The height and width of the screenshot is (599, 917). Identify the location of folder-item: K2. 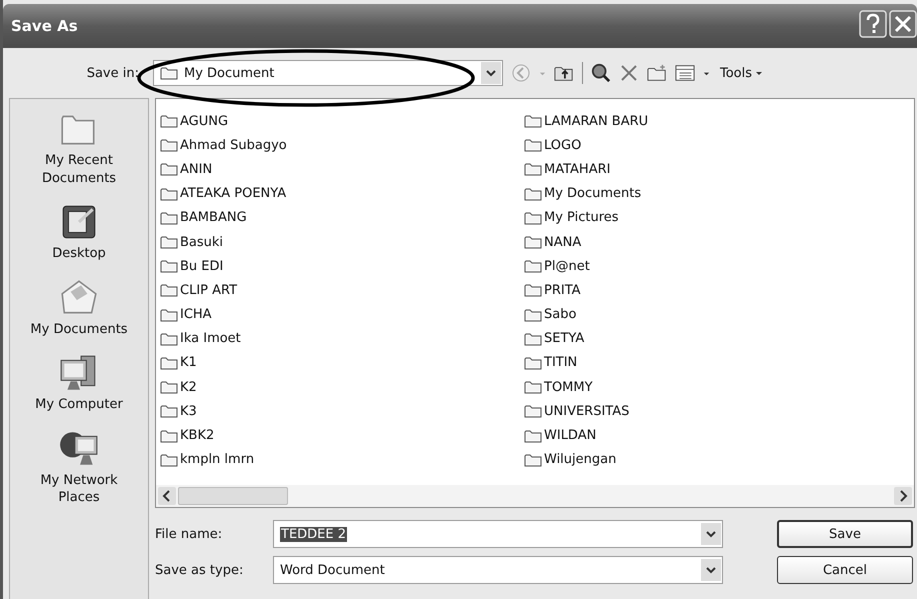
(178, 387).